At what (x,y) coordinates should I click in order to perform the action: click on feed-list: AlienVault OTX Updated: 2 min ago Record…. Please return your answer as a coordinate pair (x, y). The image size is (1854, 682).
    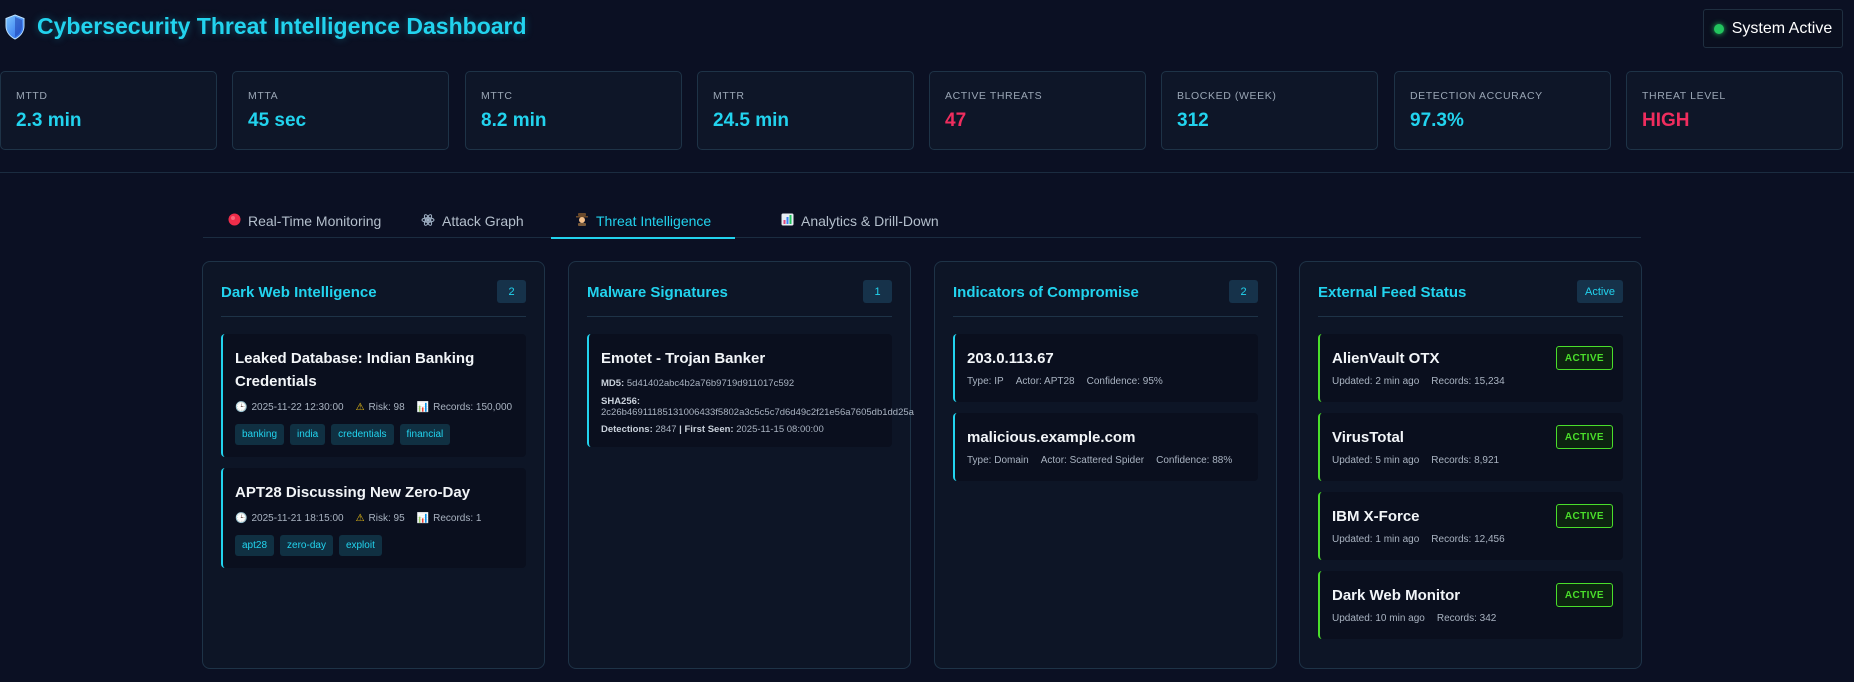
    Looking at the image, I should click on (1470, 492).